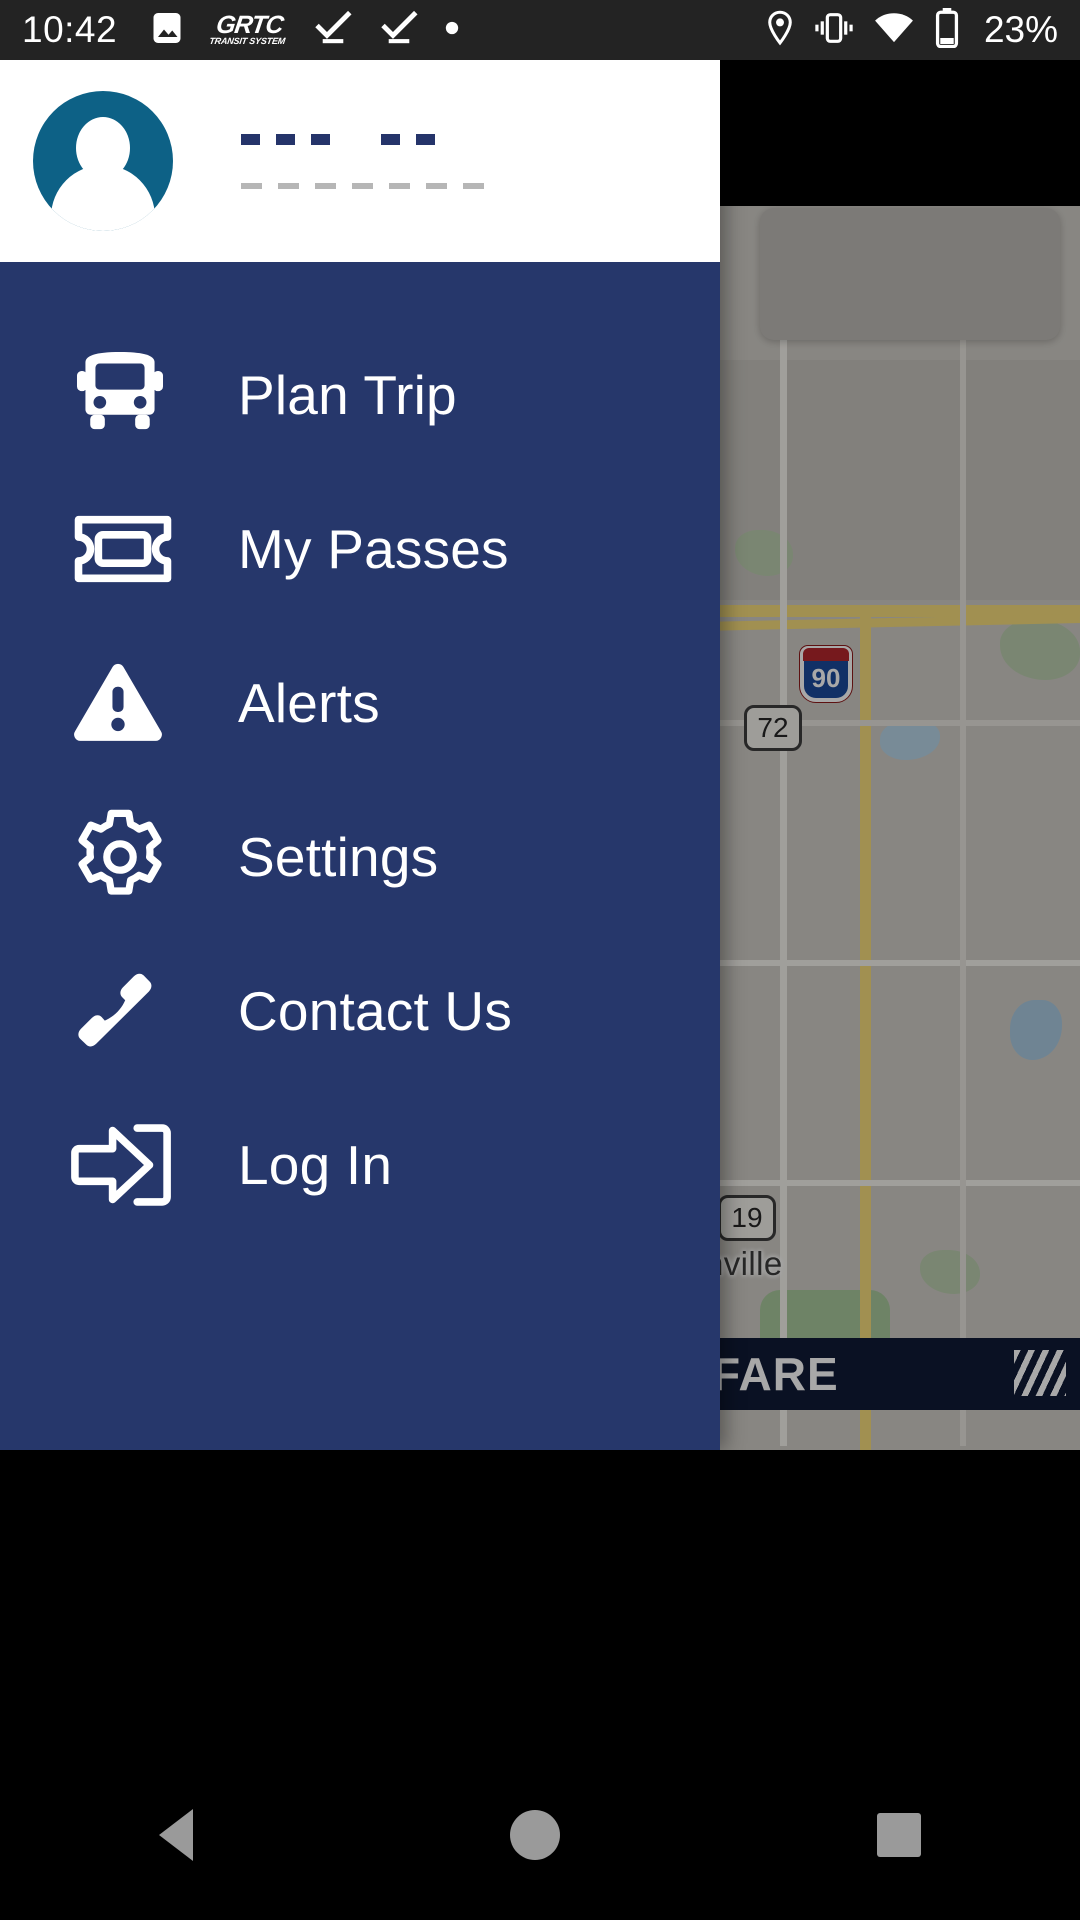  I want to click on status-bar-system-icons: 23%, so click(912, 30).